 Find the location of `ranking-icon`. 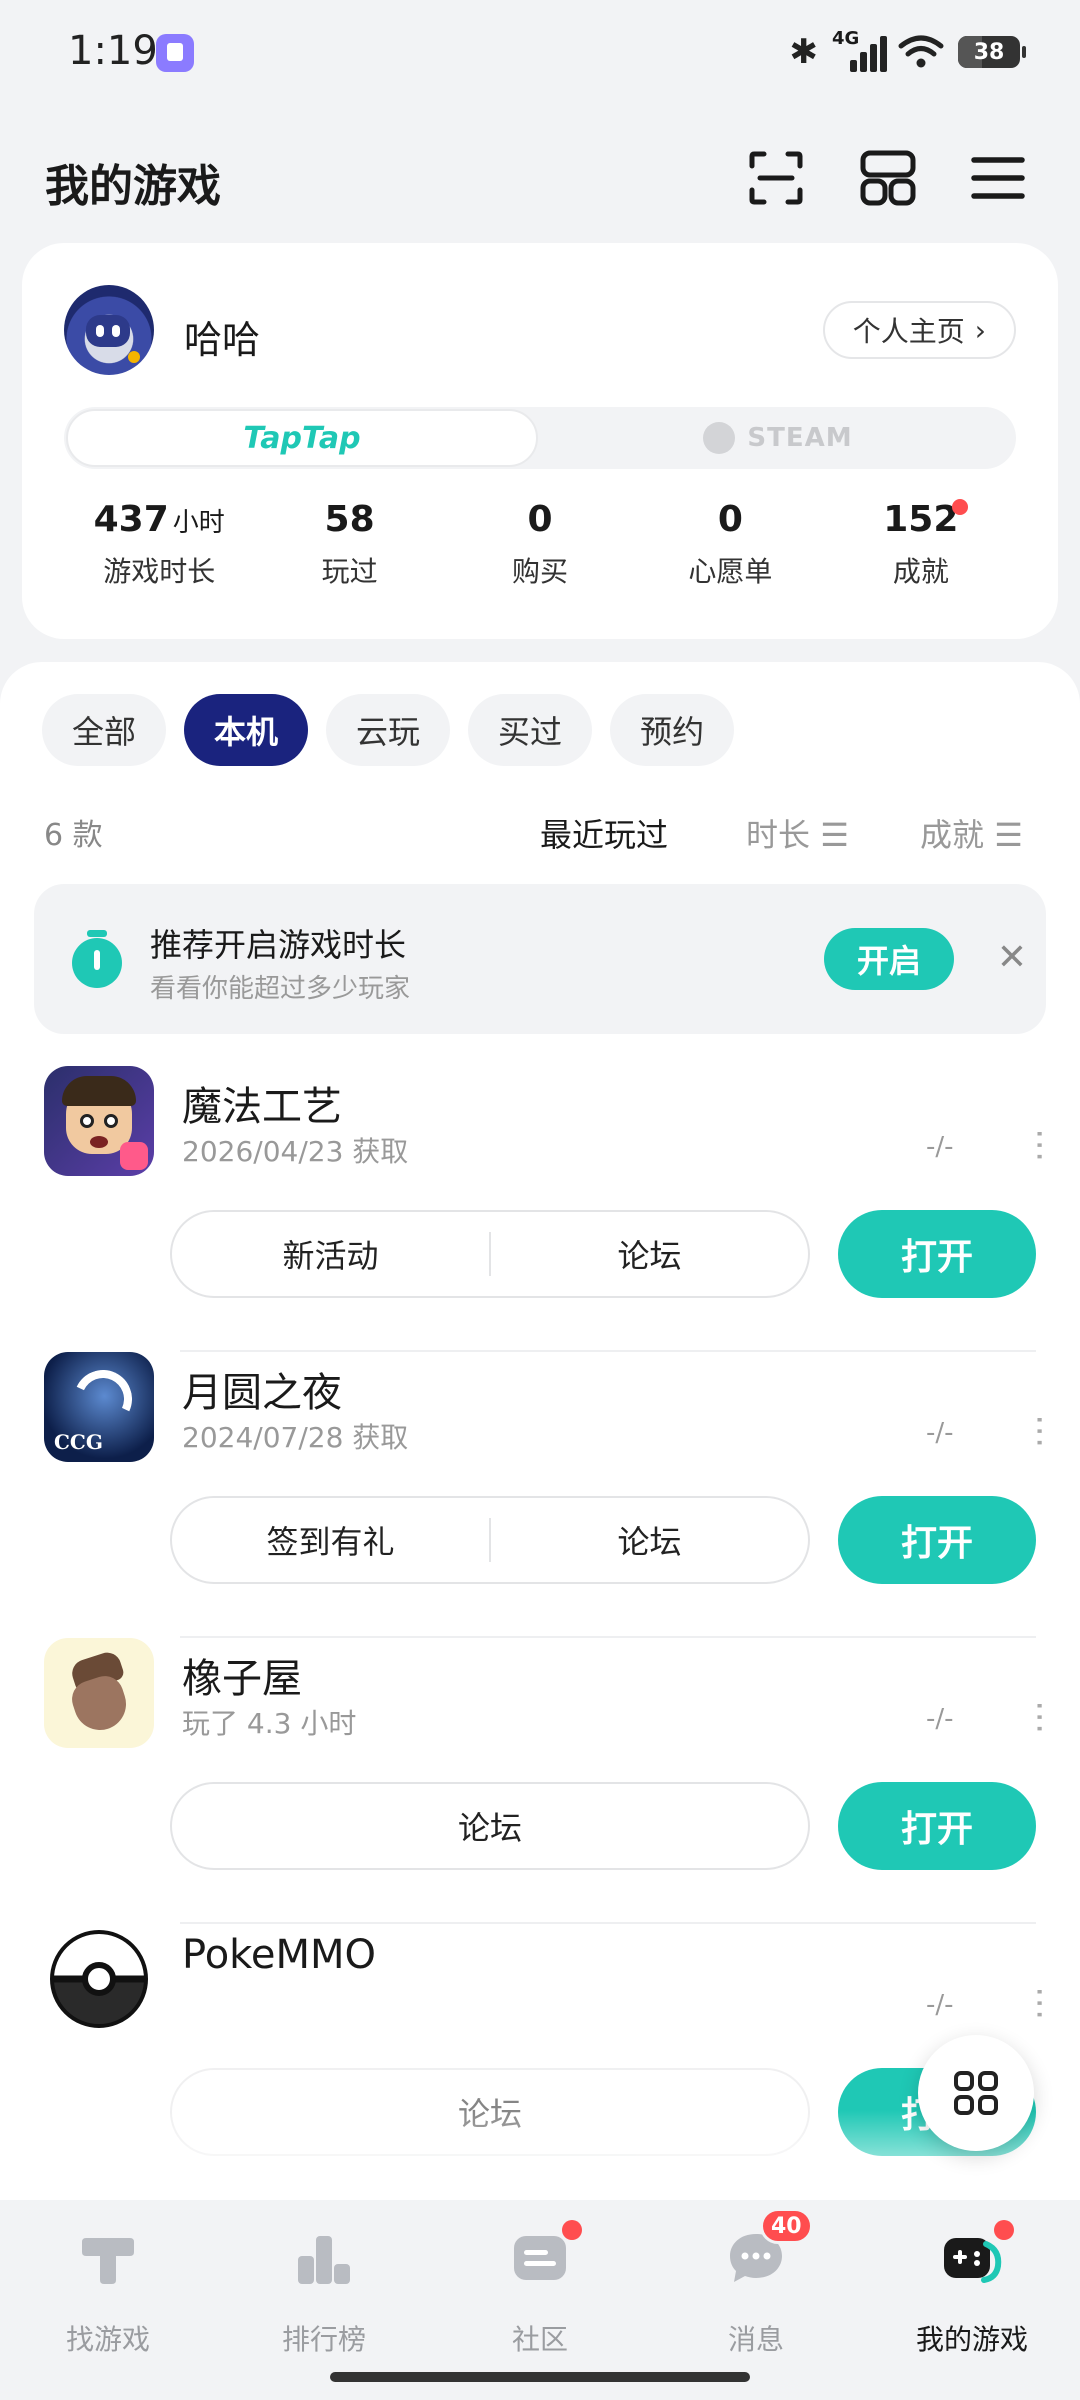

ranking-icon is located at coordinates (324, 2260).